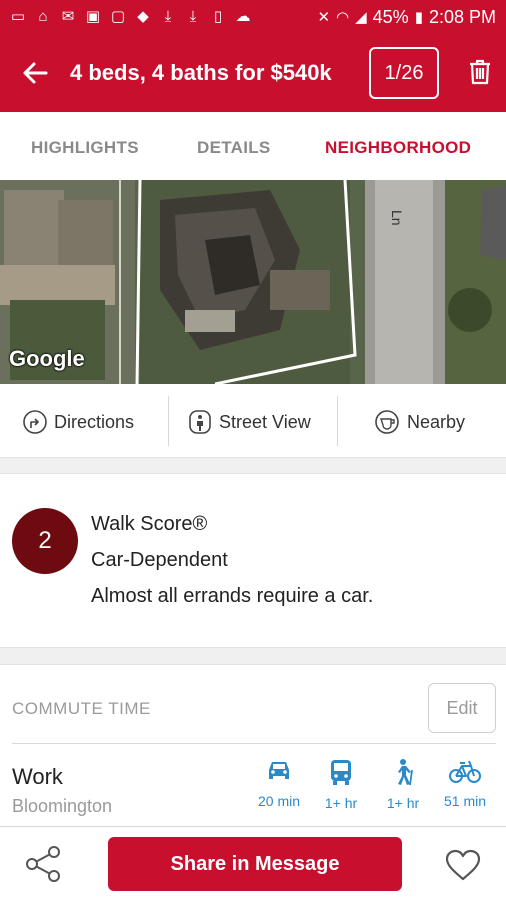  I want to click on image-icon: ▣, so click(93, 16).